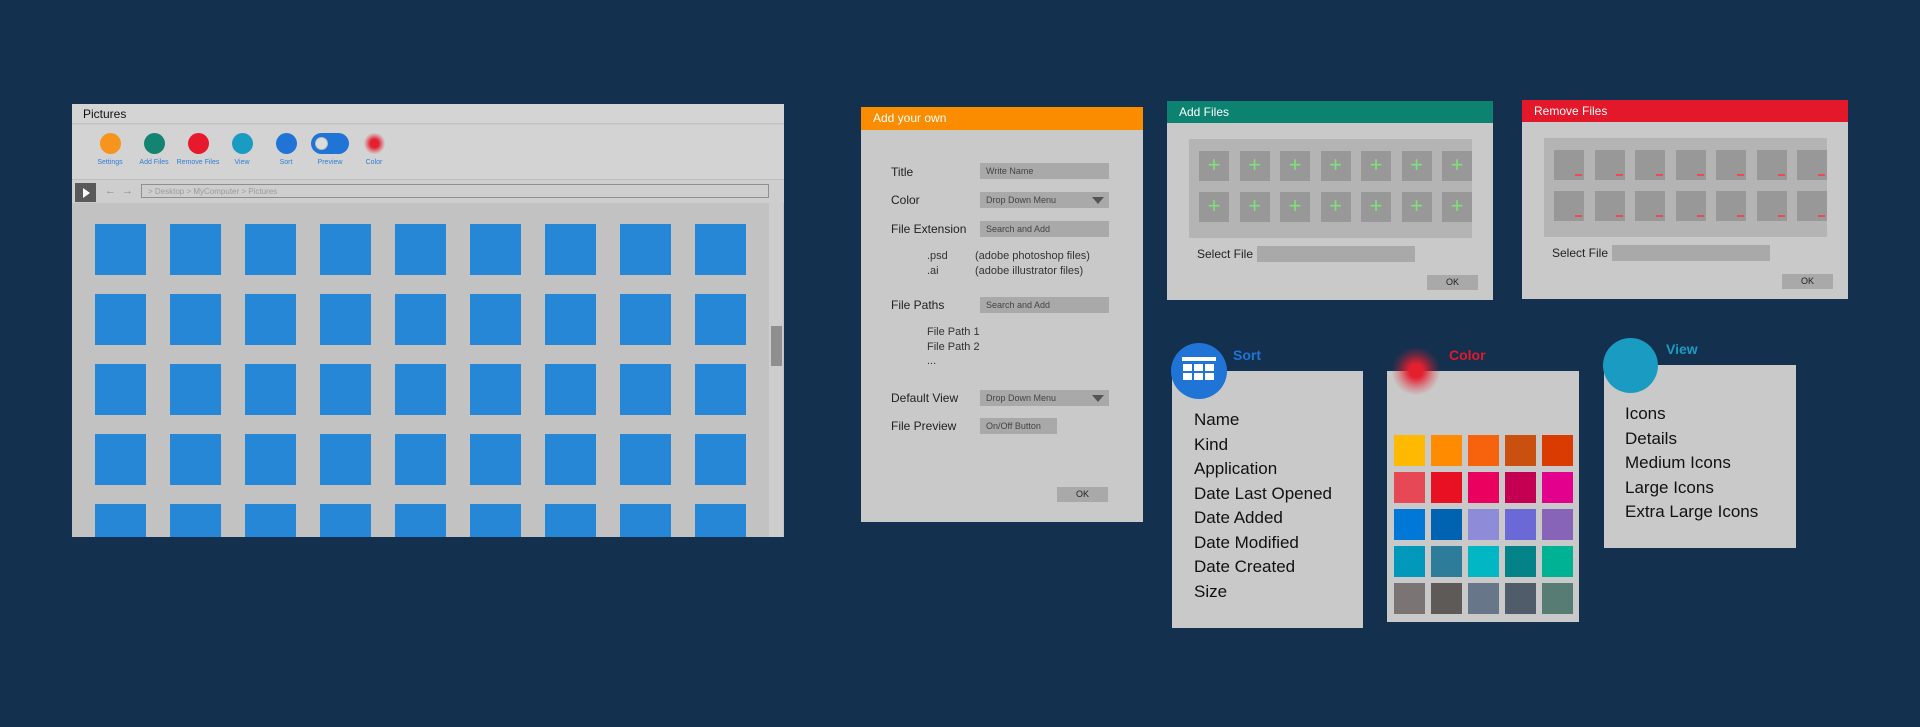 This screenshot has width=1920, height=727. What do you see at coordinates (1044, 171) in the screenshot?
I see `title-input: Write Name` at bounding box center [1044, 171].